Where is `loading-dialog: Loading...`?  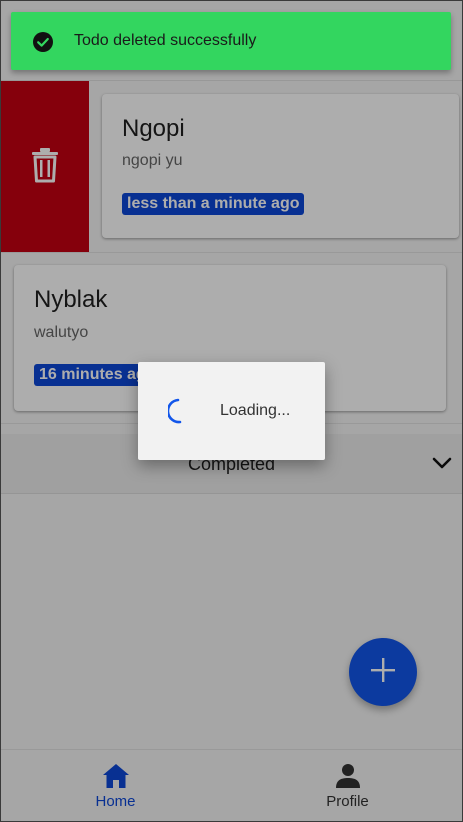 loading-dialog: Loading... is located at coordinates (231, 411).